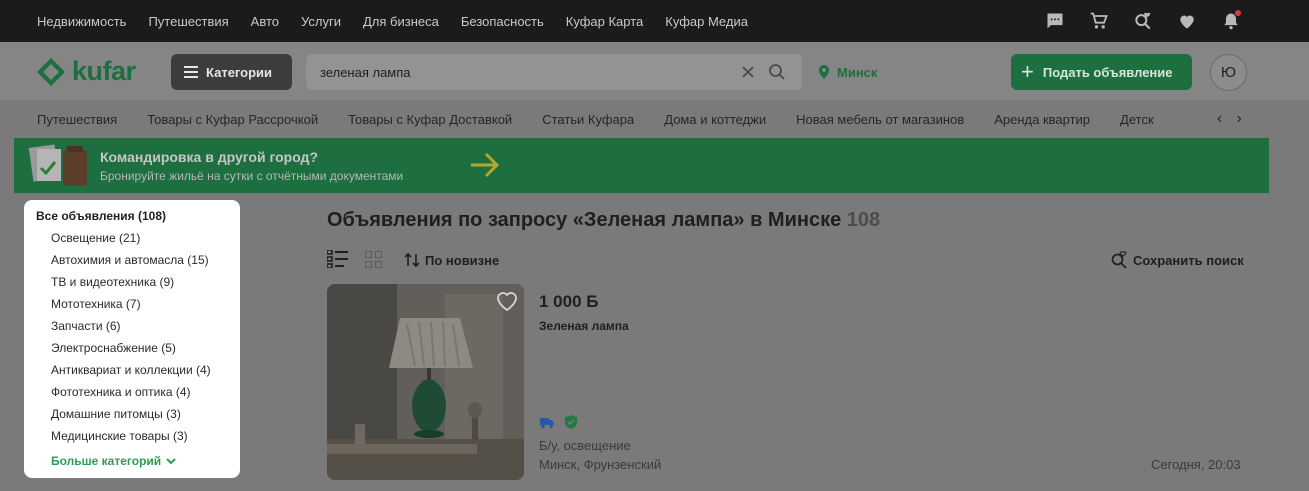 This screenshot has width=1309, height=491. What do you see at coordinates (1187, 21) in the screenshot?
I see `heart-icon` at bounding box center [1187, 21].